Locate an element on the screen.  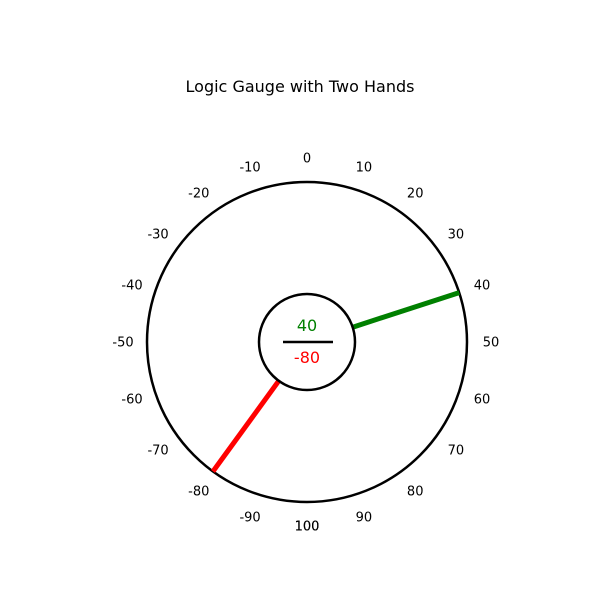
tick-label: -70 is located at coordinates (157, 451).